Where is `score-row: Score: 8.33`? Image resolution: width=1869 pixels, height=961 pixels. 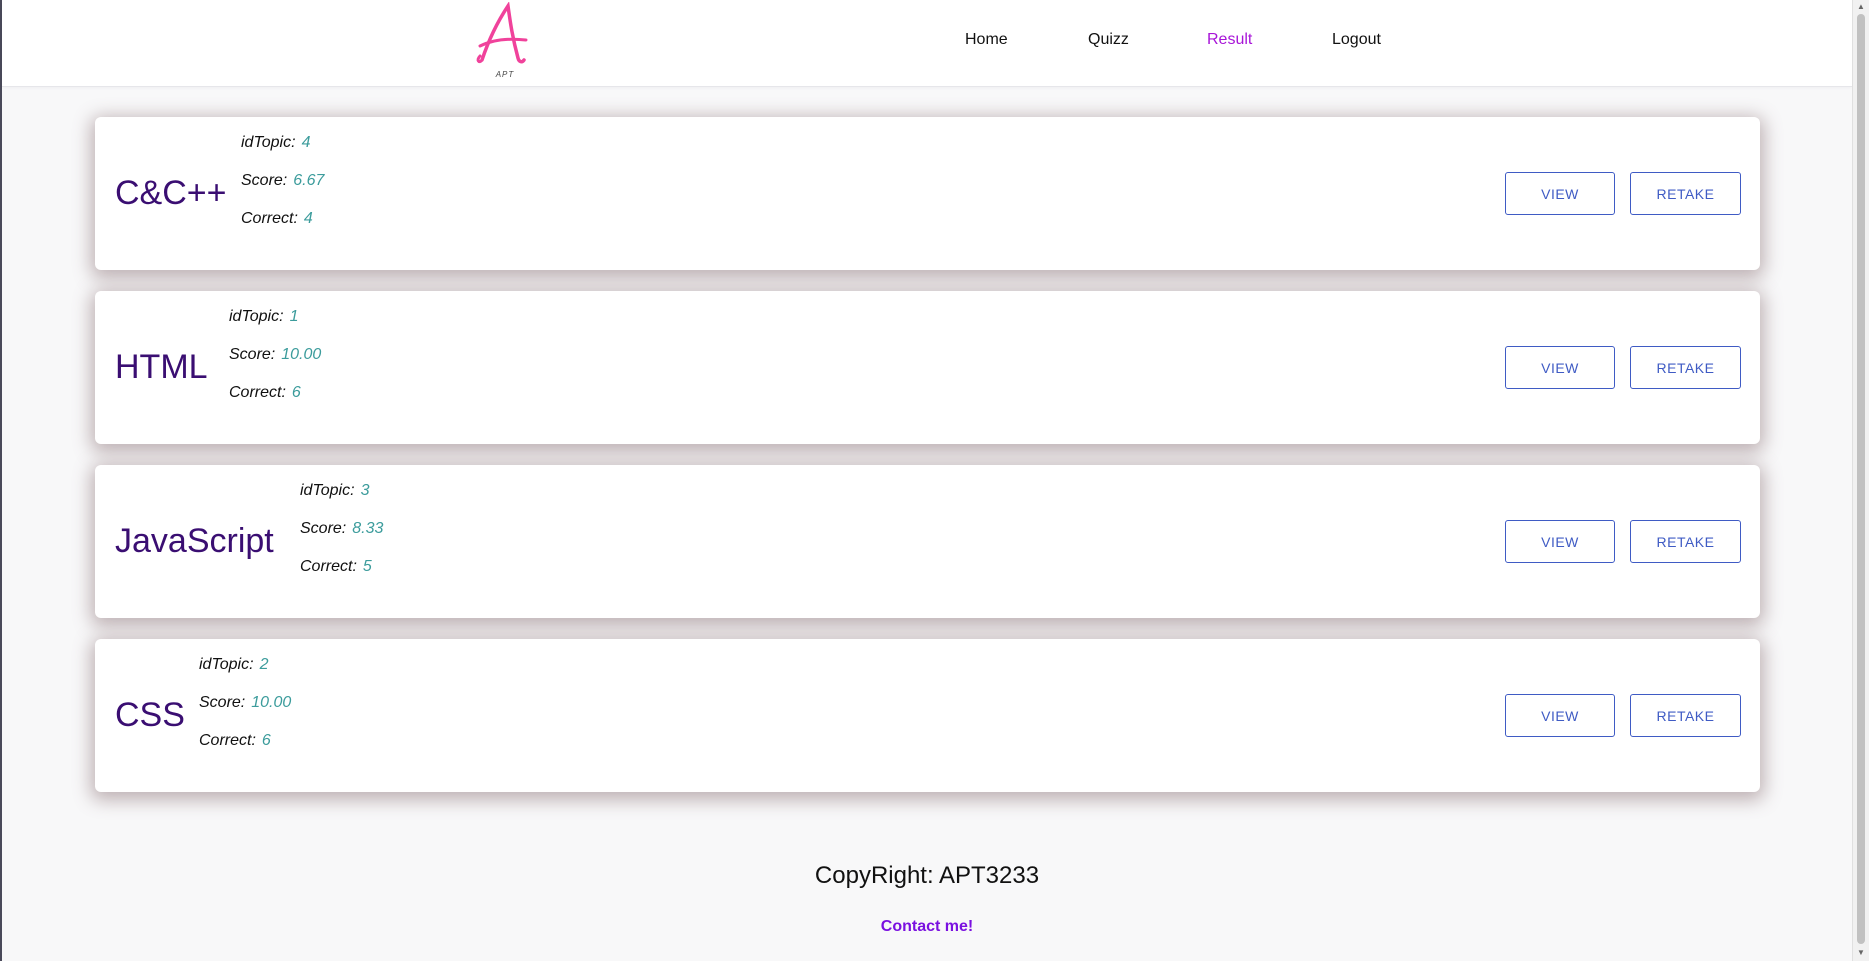
score-row: Score: 8.33 is located at coordinates (341, 539).